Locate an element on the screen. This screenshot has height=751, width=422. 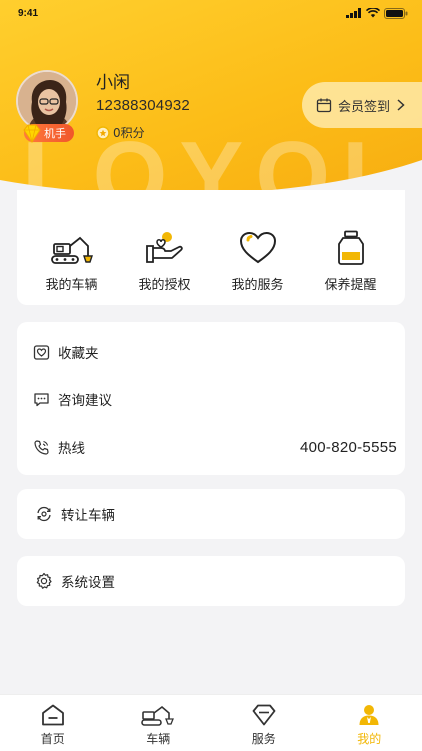
quick-action-my-authorization: 我的授权 is located at coordinates (165, 247).